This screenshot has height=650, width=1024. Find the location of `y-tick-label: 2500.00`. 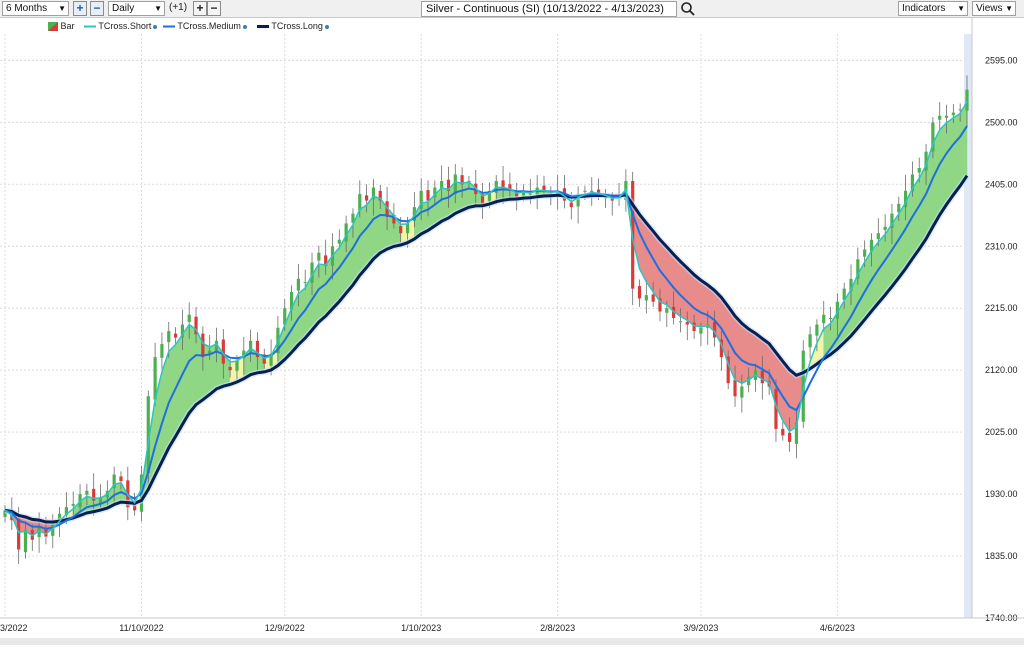

y-tick-label: 2500.00 is located at coordinates (1001, 122).